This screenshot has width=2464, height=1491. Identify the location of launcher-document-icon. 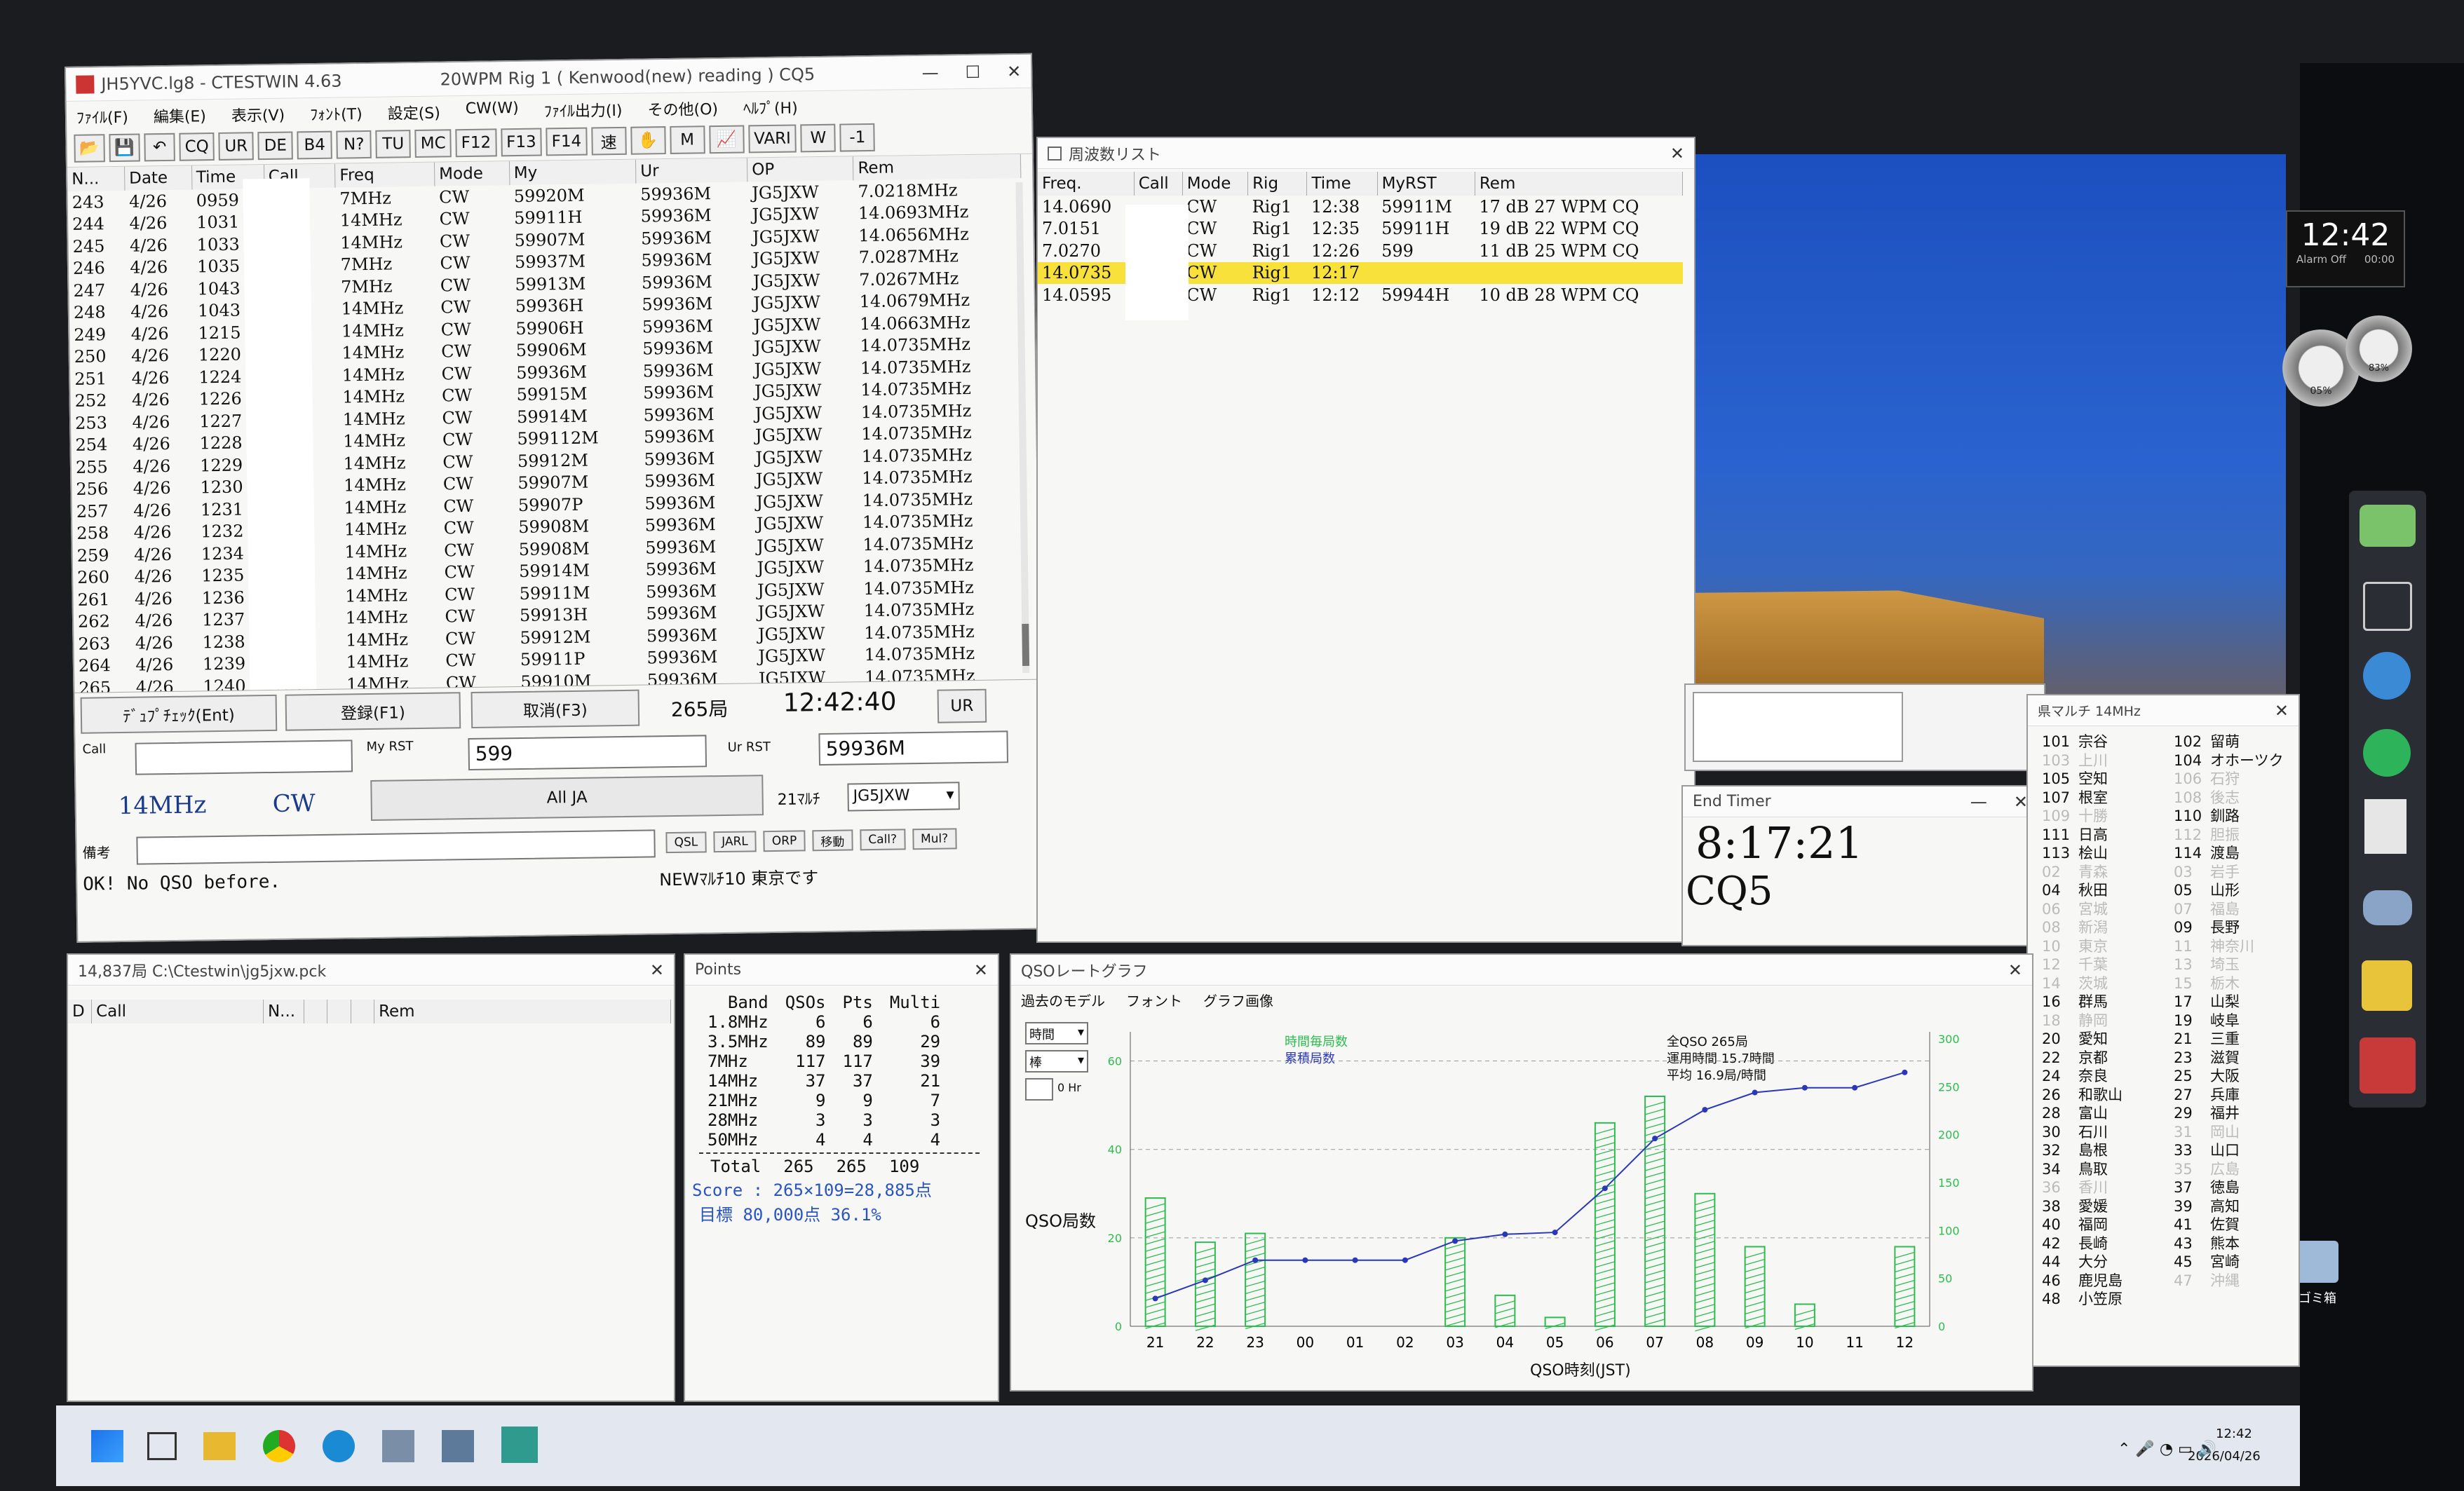
(2385, 826).